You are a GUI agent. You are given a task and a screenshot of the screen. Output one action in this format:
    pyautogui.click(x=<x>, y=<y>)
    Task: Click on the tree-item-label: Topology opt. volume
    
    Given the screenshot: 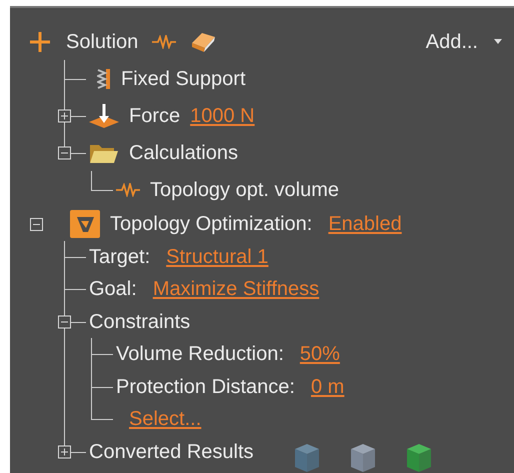 What is the action you would take?
    pyautogui.click(x=245, y=189)
    